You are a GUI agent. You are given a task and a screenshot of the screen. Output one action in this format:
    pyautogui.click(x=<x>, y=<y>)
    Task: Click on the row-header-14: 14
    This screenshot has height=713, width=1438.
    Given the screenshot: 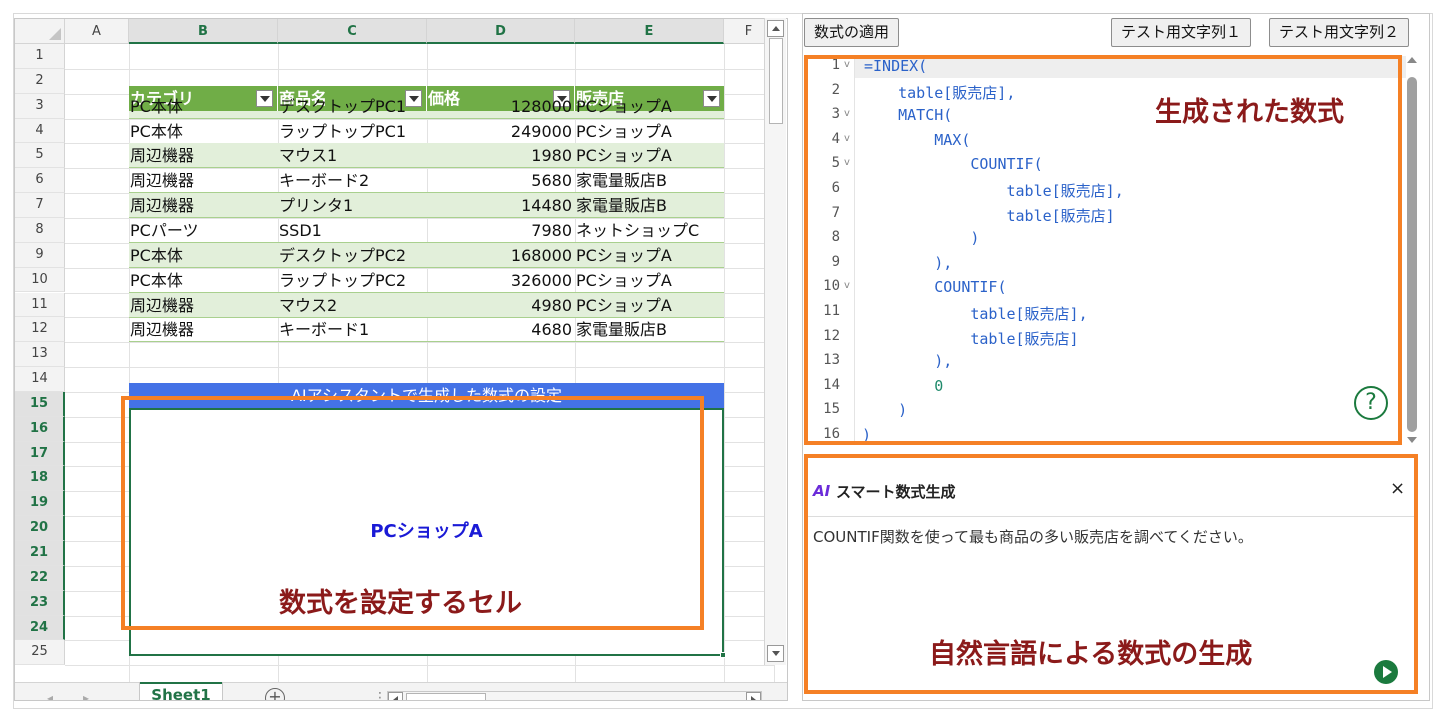 What is the action you would take?
    pyautogui.click(x=40, y=379)
    